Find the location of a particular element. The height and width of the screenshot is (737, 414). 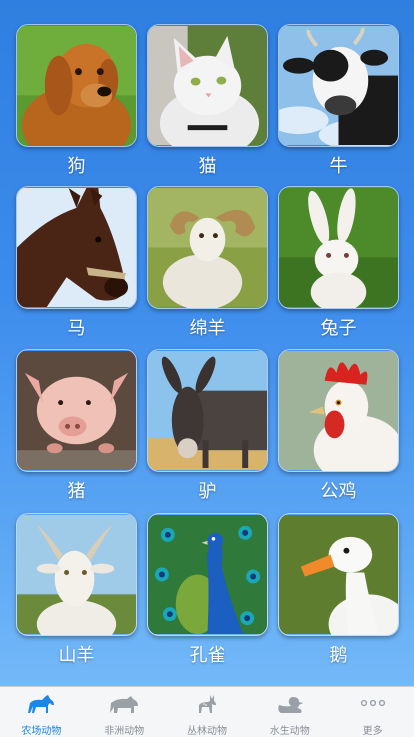

deer-icon is located at coordinates (207, 704).